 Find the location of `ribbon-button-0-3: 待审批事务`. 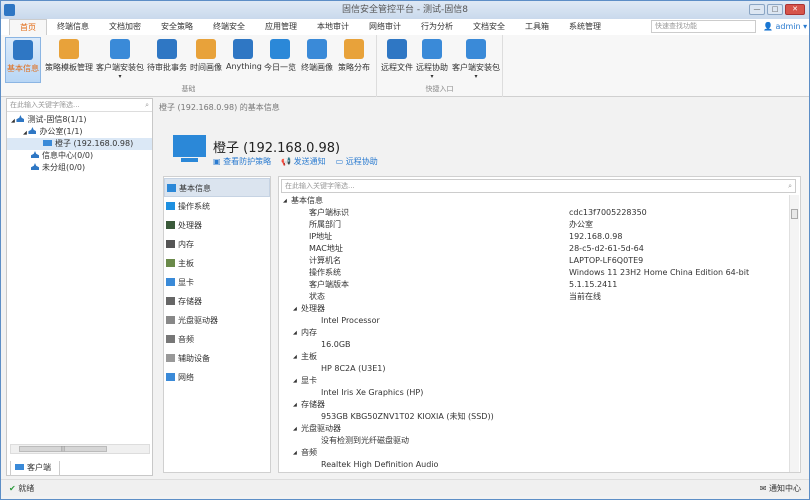

ribbon-button-0-3: 待审批事务 is located at coordinates (167, 60).